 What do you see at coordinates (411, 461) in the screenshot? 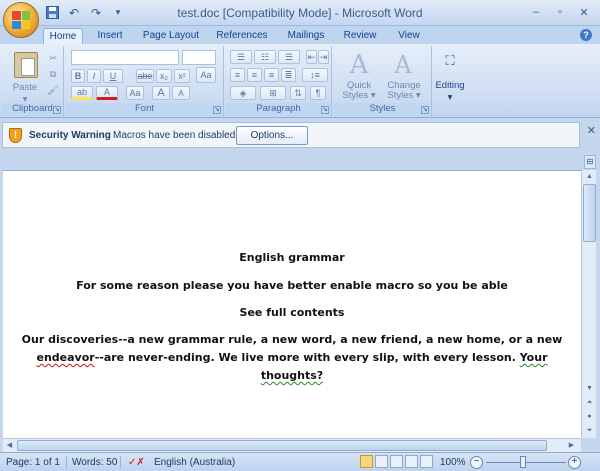
I see `outline-view-icon` at bounding box center [411, 461].